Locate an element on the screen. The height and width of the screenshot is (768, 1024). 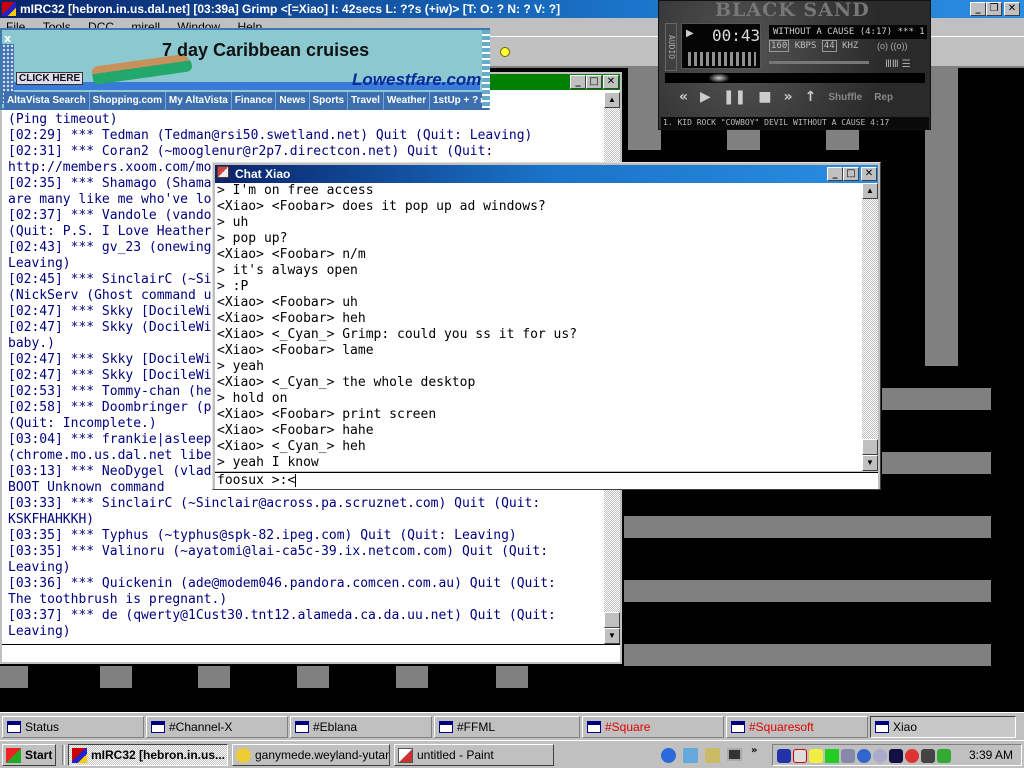
samplerate-label: KHZ is located at coordinates (850, 46).